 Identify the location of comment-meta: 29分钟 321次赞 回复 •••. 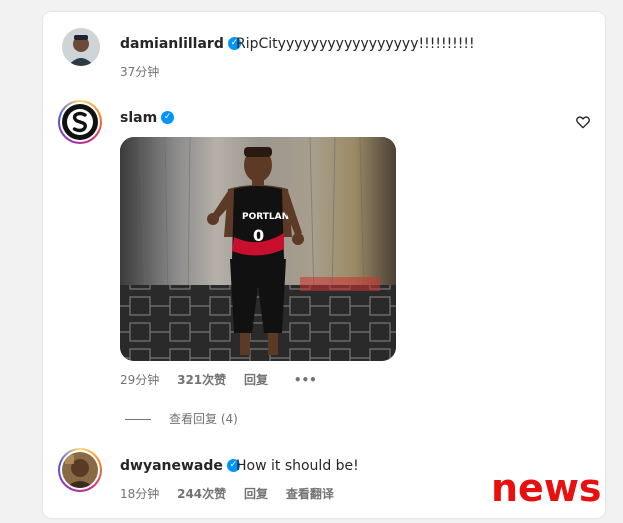
(225, 379).